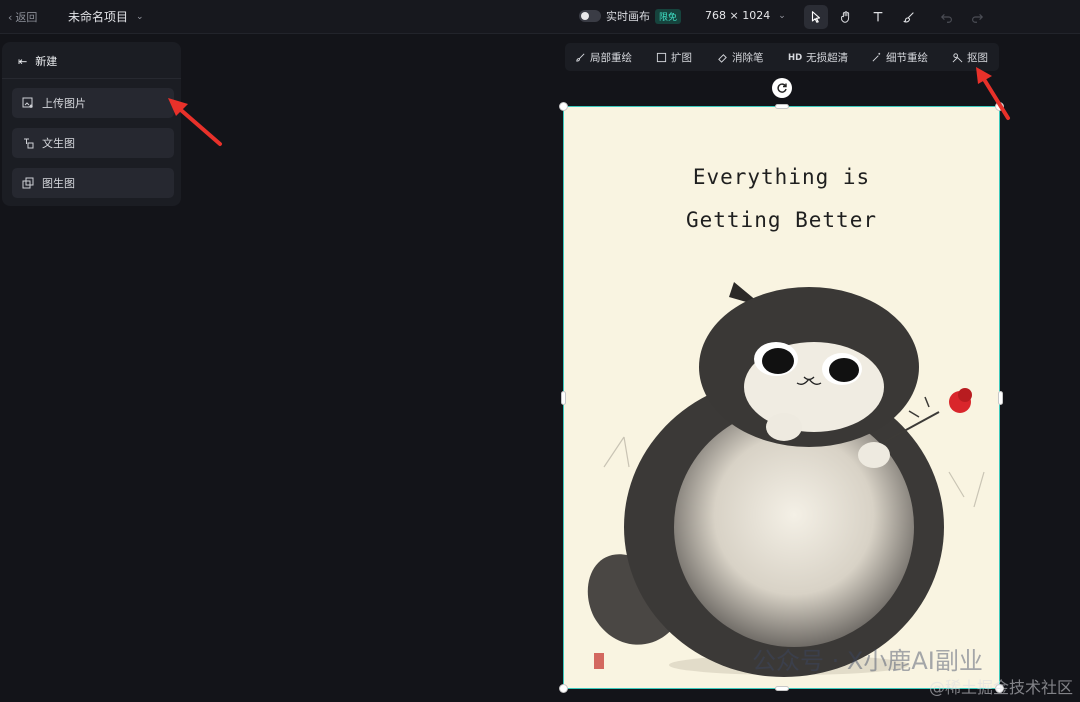 Image resolution: width=1080 pixels, height=702 pixels. I want to click on realtime-label: 实时画布, so click(628, 16).